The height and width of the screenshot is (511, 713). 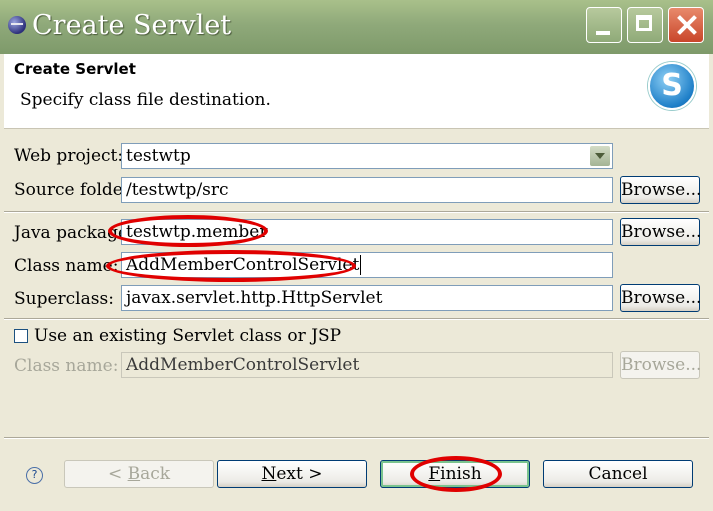 I want to click on use-existing-checkbox, so click(x=21, y=336).